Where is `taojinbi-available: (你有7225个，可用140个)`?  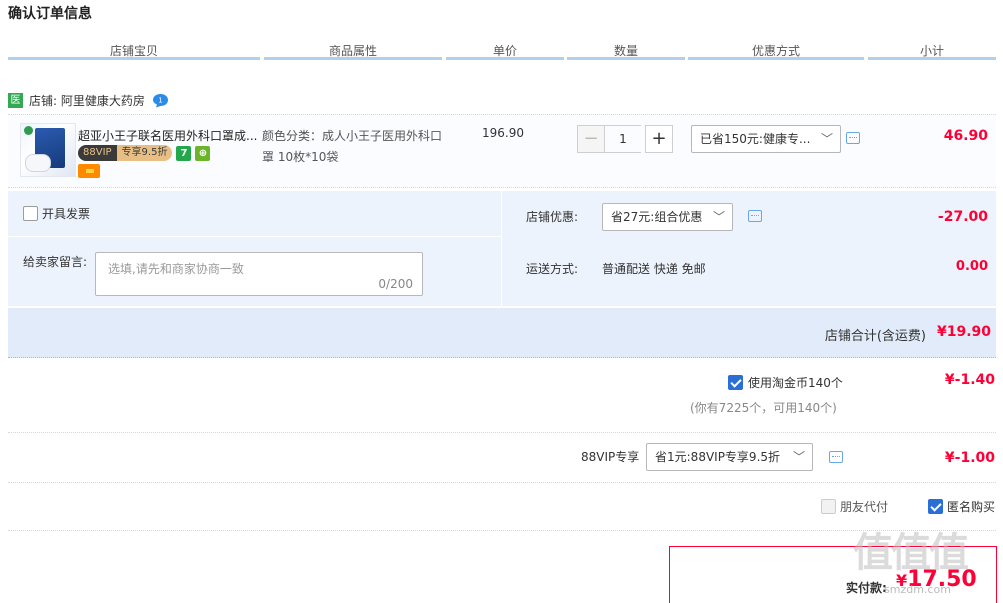 taojinbi-available: (你有7225个，可用140个) is located at coordinates (763, 408).